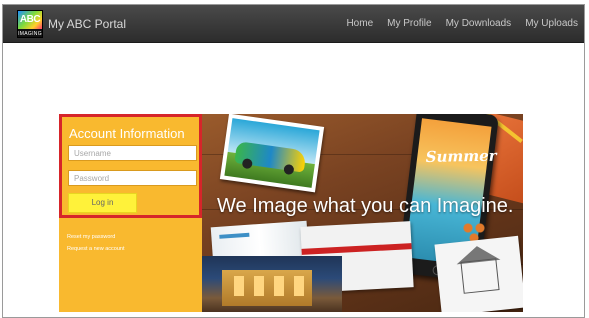 This screenshot has width=589, height=318. What do you see at coordinates (130, 166) in the screenshot?
I see `account-information-box: Account Information Log in` at bounding box center [130, 166].